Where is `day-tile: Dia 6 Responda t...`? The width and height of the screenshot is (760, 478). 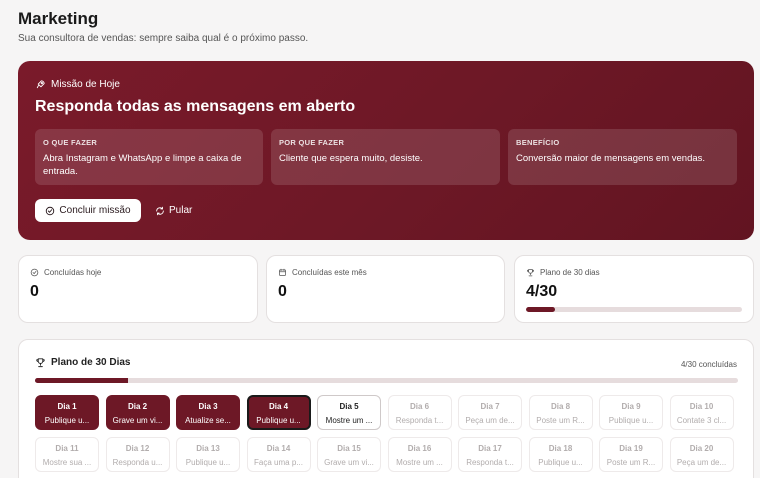 day-tile: Dia 6 Responda t... is located at coordinates (419, 412).